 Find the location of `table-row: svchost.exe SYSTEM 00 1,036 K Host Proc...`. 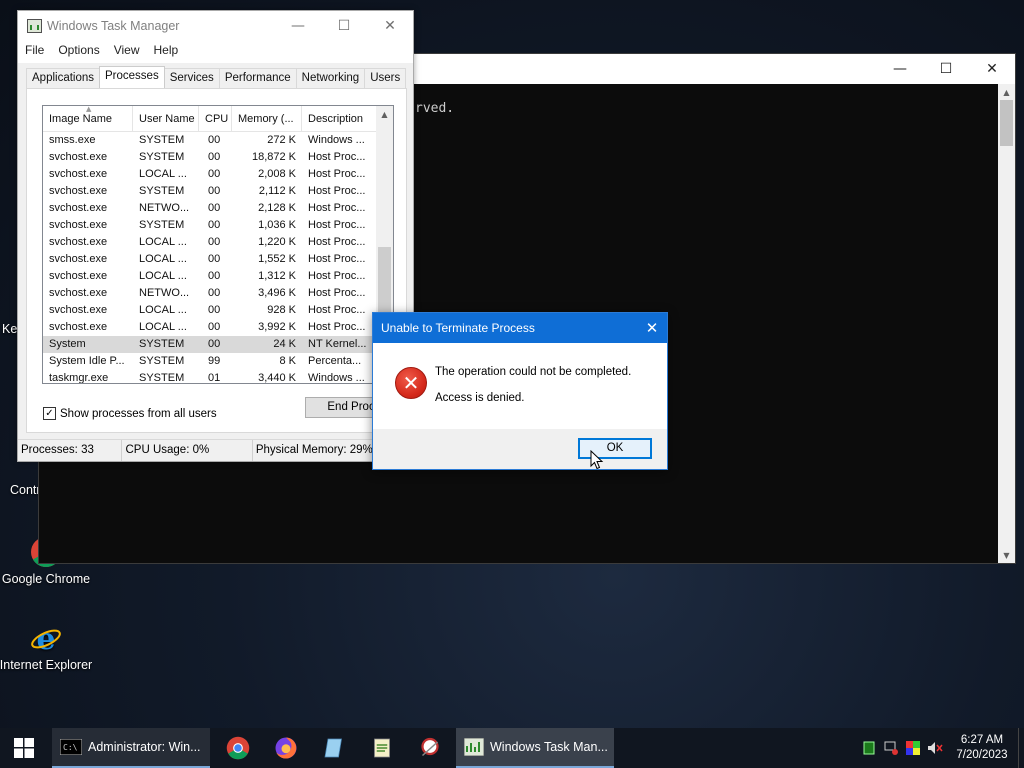

table-row: svchost.exe SYSTEM 00 1,036 K Host Proc... is located at coordinates (218, 225).